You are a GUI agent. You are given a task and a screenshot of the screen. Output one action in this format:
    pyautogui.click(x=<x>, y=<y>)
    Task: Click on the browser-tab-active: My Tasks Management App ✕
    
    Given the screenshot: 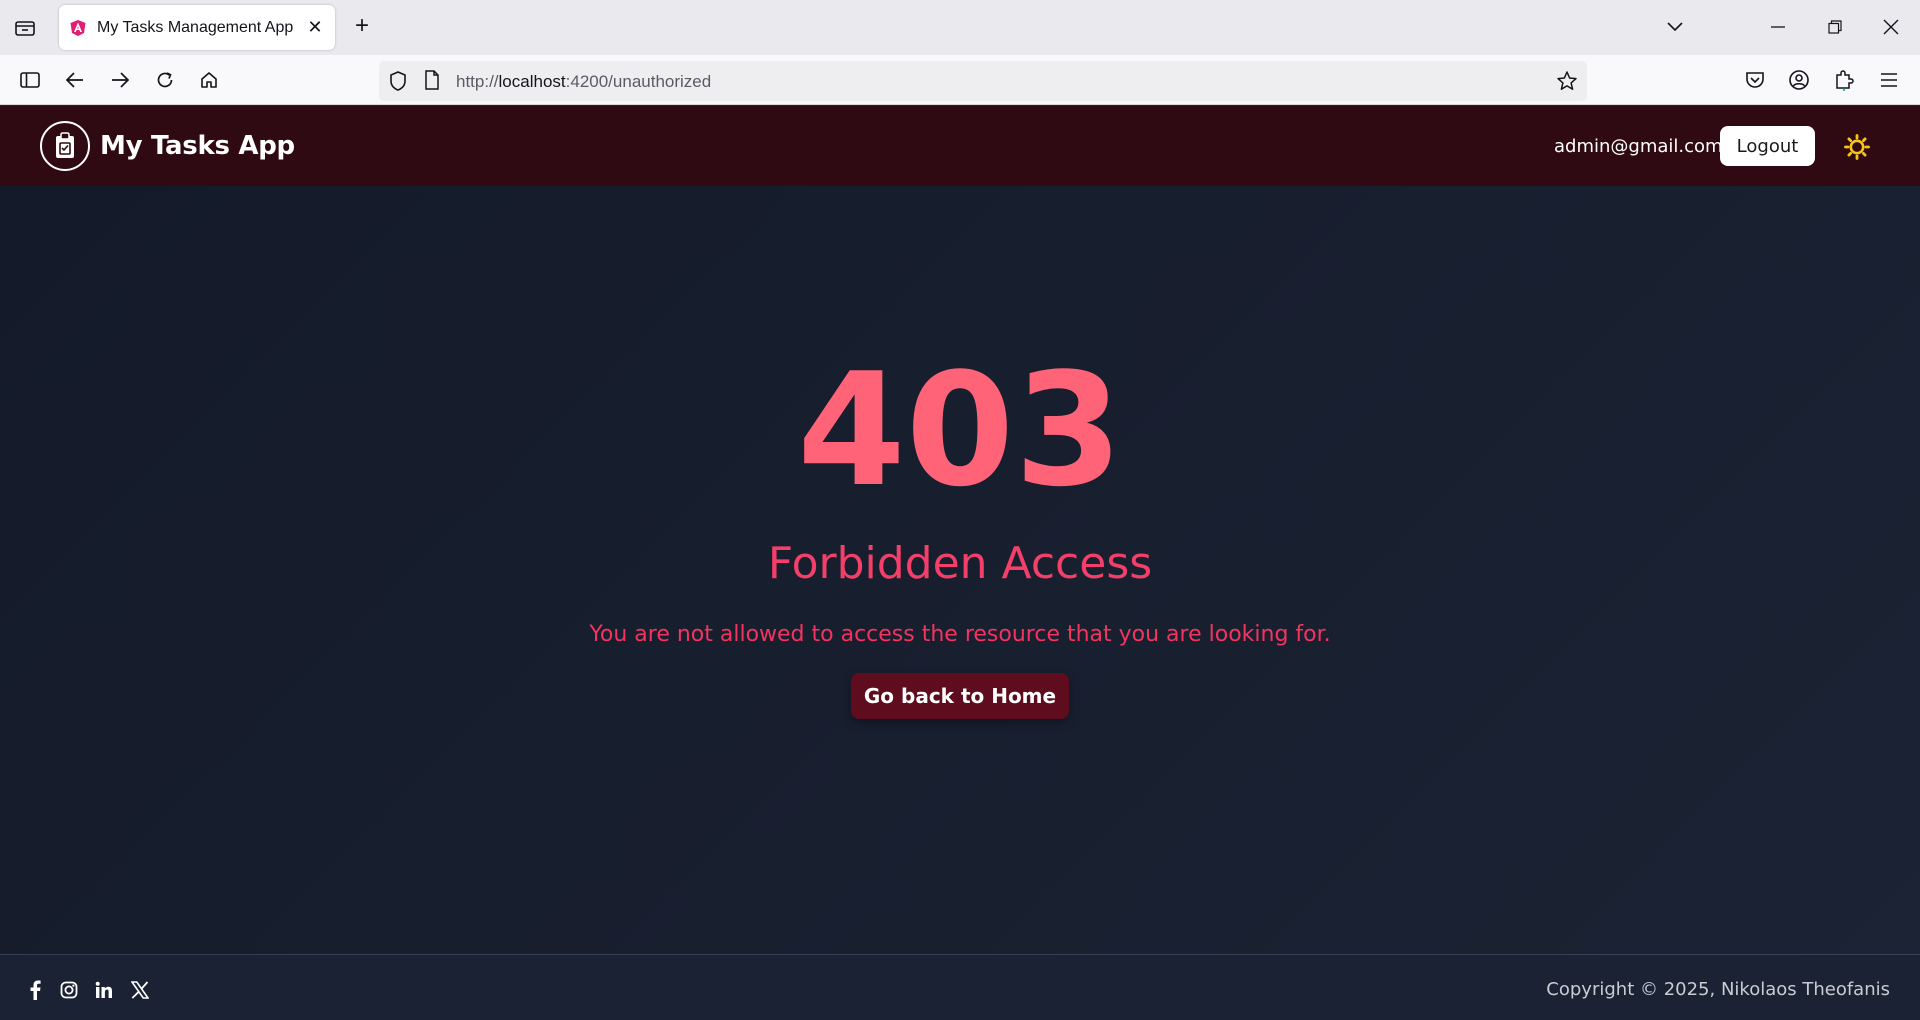 What is the action you would take?
    pyautogui.click(x=197, y=27)
    